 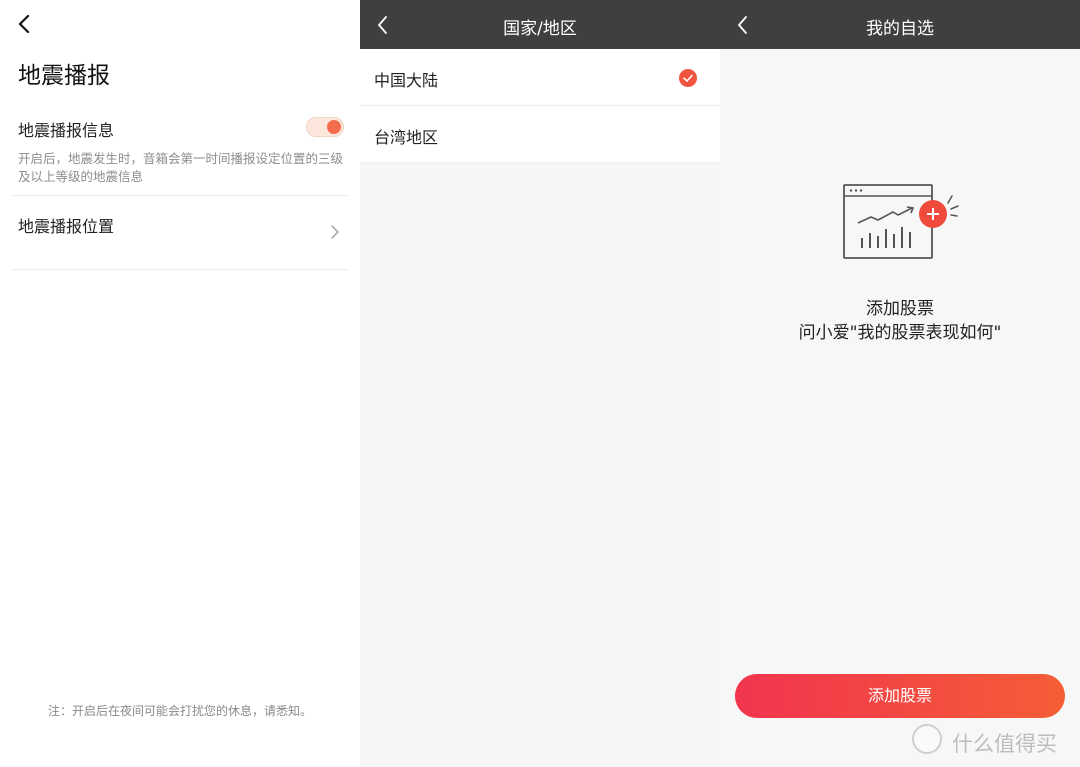 What do you see at coordinates (180, 232) in the screenshot?
I see `broadcast-location-row: 地震播报位置` at bounding box center [180, 232].